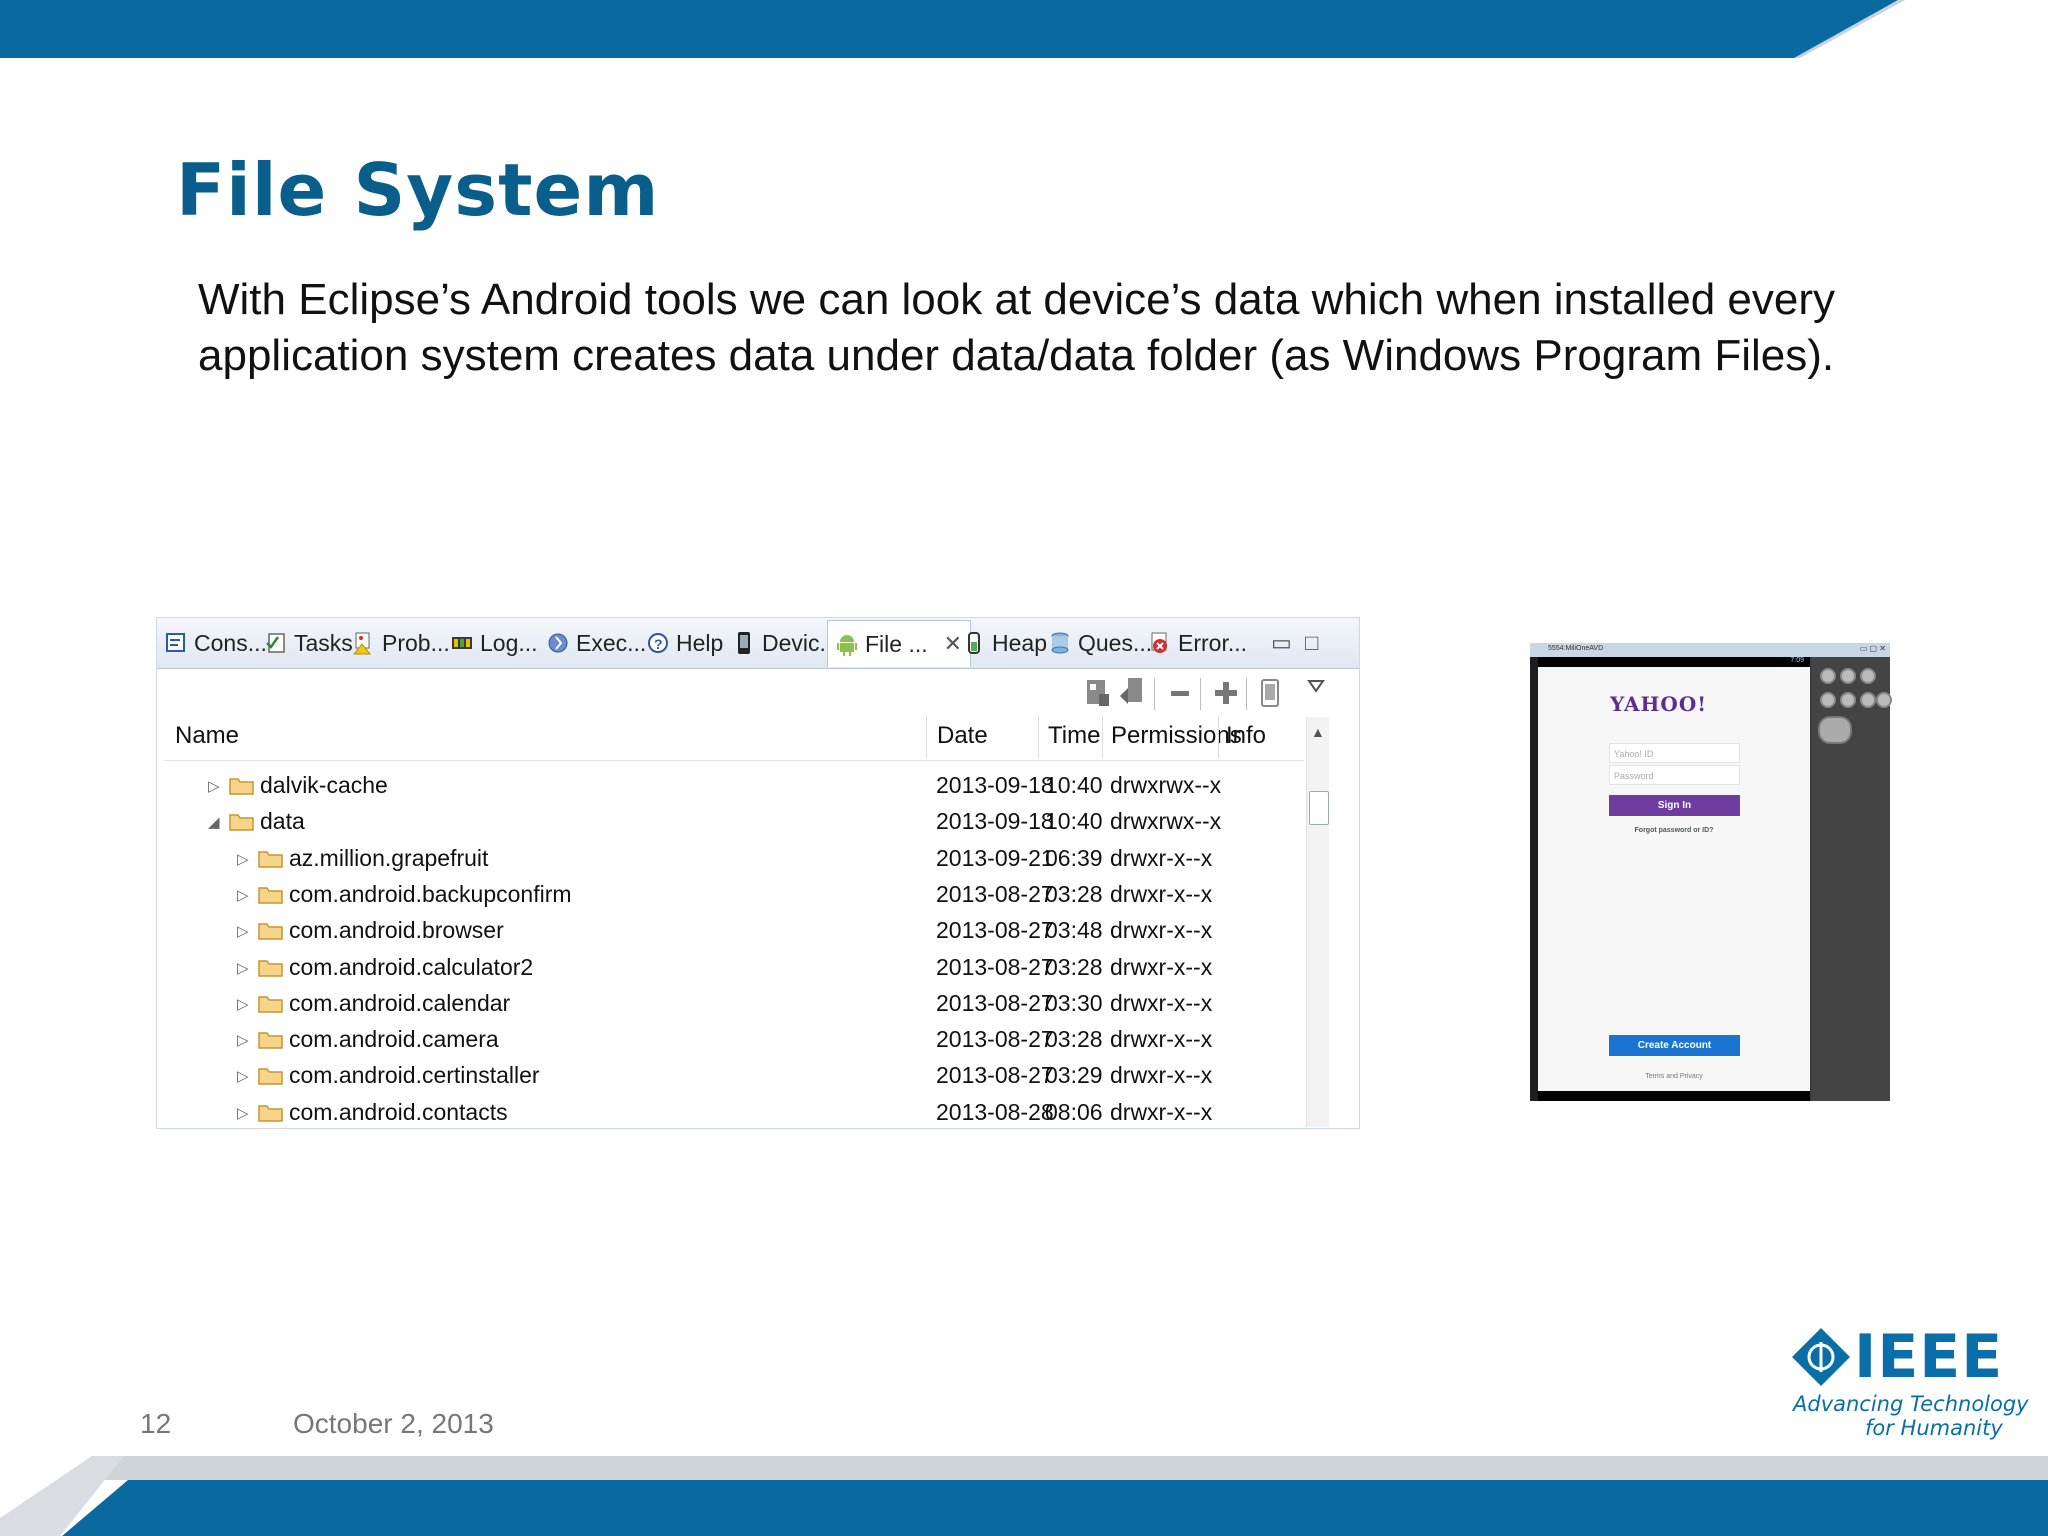 This screenshot has height=1536, width=2048. I want to click on slide-title: File System, so click(418, 190).